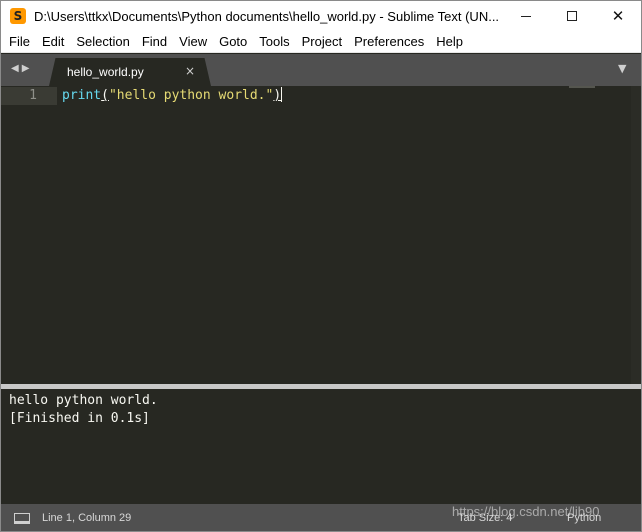 The width and height of the screenshot is (642, 532). What do you see at coordinates (102, 41) in the screenshot?
I see `menu-selection: Selection` at bounding box center [102, 41].